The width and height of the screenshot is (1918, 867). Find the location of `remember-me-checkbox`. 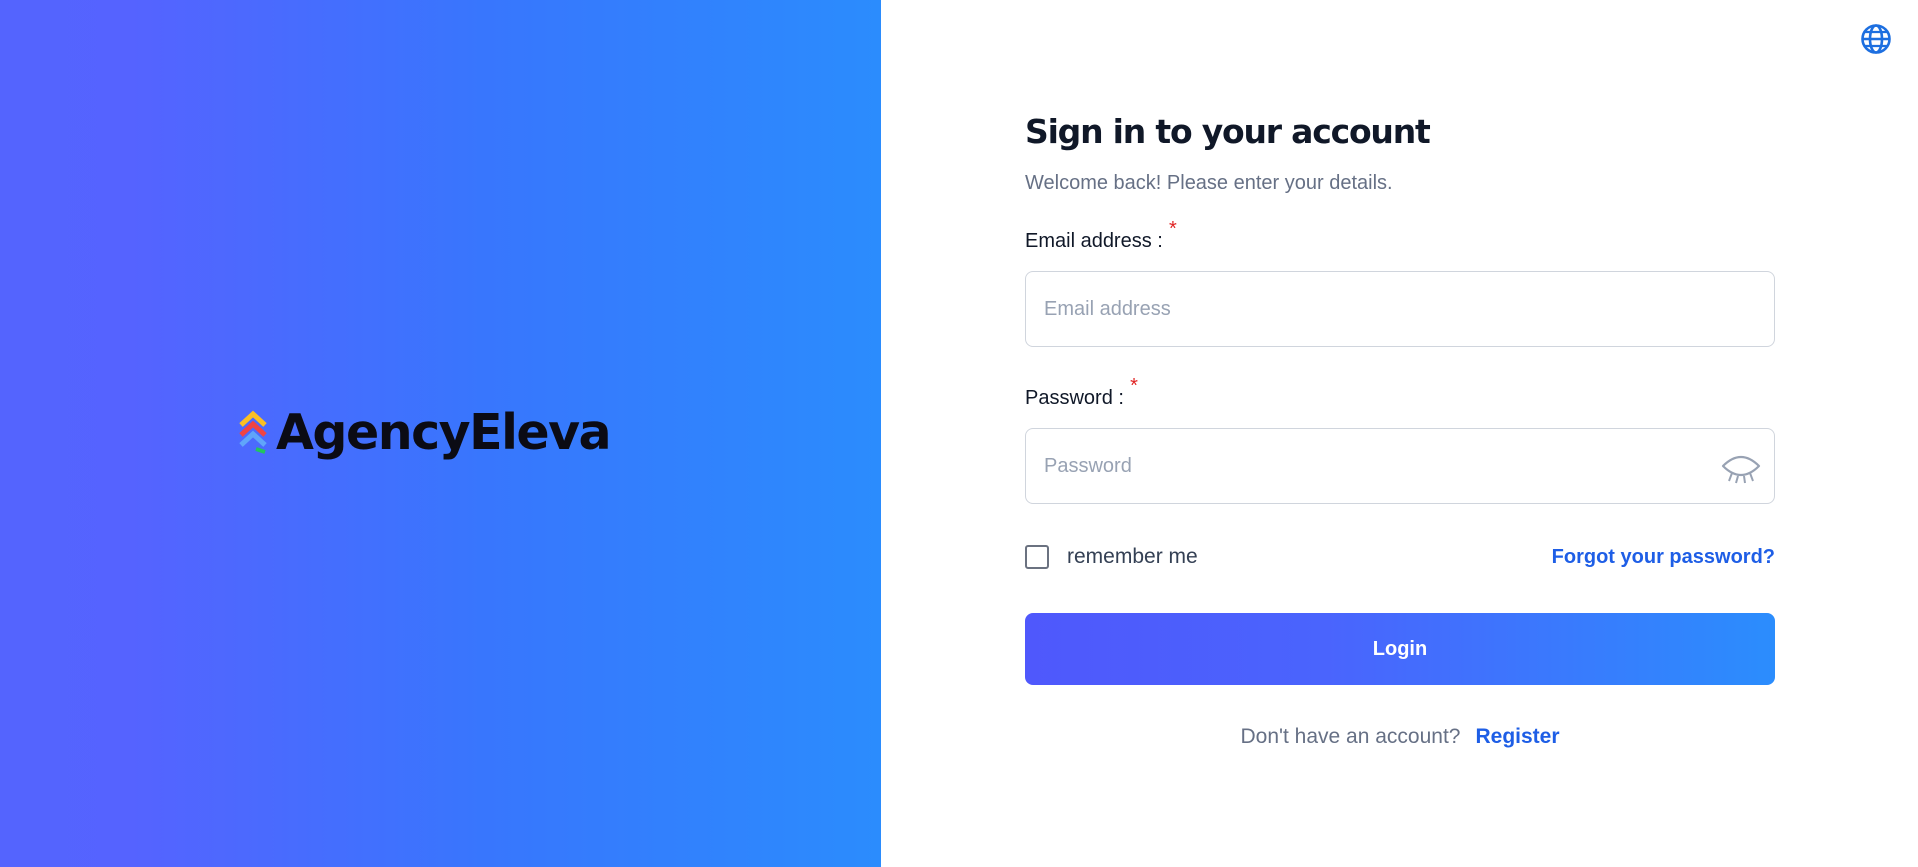

remember-me-checkbox is located at coordinates (1037, 557).